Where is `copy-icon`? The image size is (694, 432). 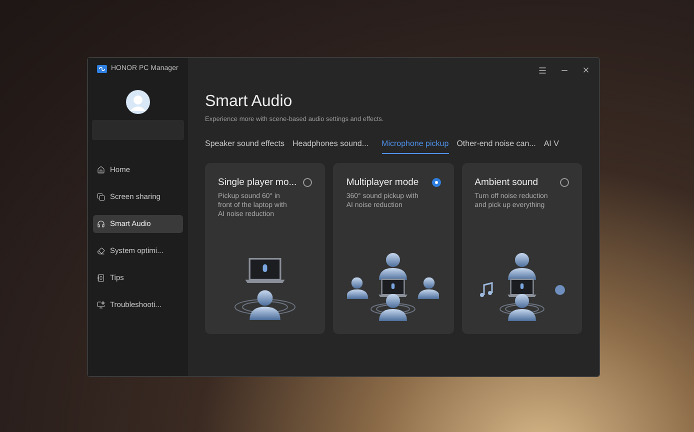 copy-icon is located at coordinates (101, 197).